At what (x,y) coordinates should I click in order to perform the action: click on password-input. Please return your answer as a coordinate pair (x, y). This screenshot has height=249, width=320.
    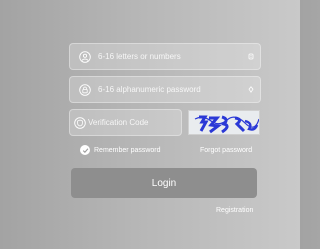
    Looking at the image, I should click on (170, 89).